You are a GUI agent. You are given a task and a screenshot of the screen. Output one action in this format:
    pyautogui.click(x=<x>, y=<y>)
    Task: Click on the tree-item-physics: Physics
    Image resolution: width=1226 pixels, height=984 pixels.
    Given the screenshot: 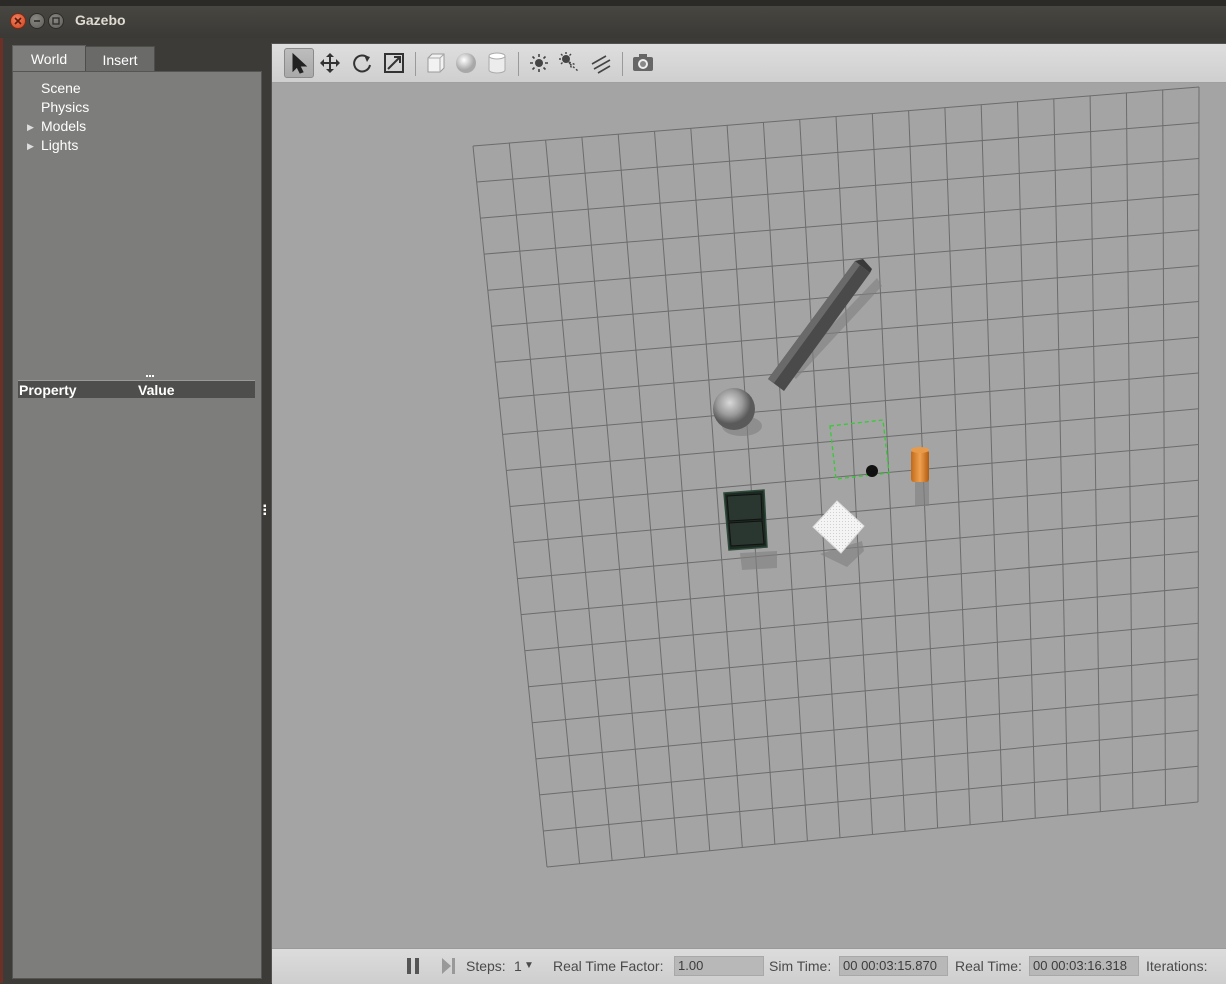 What is the action you would take?
    pyautogui.click(x=65, y=107)
    